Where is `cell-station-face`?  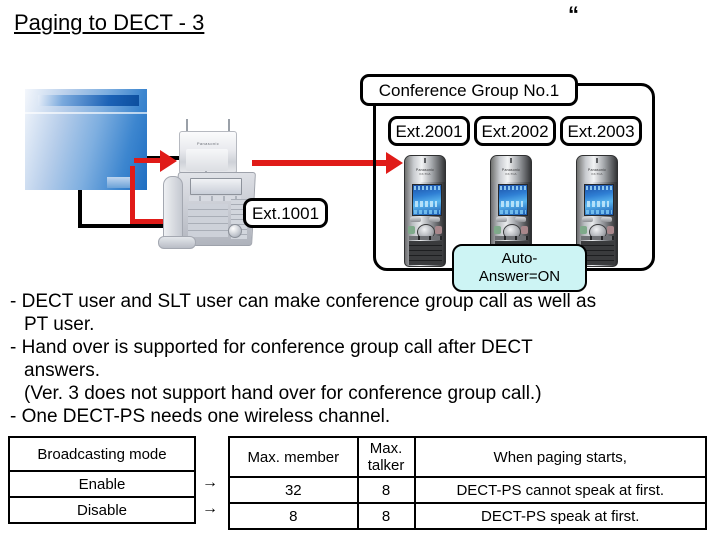
cell-station-face is located at coordinates (207, 160).